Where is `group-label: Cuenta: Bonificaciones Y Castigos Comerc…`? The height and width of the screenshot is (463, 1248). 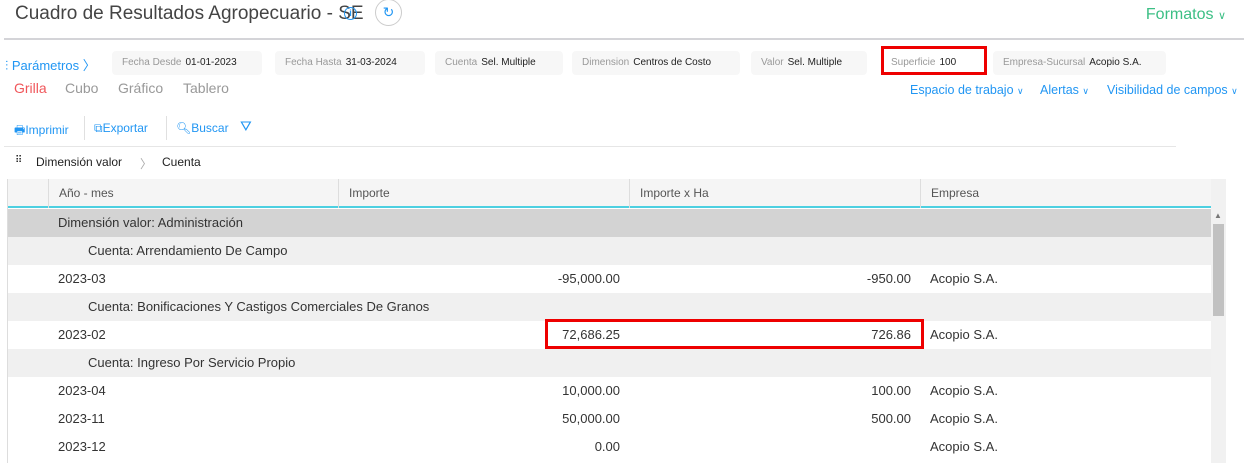
group-label: Cuenta: Bonificaciones Y Castigos Comerc… is located at coordinates (259, 306).